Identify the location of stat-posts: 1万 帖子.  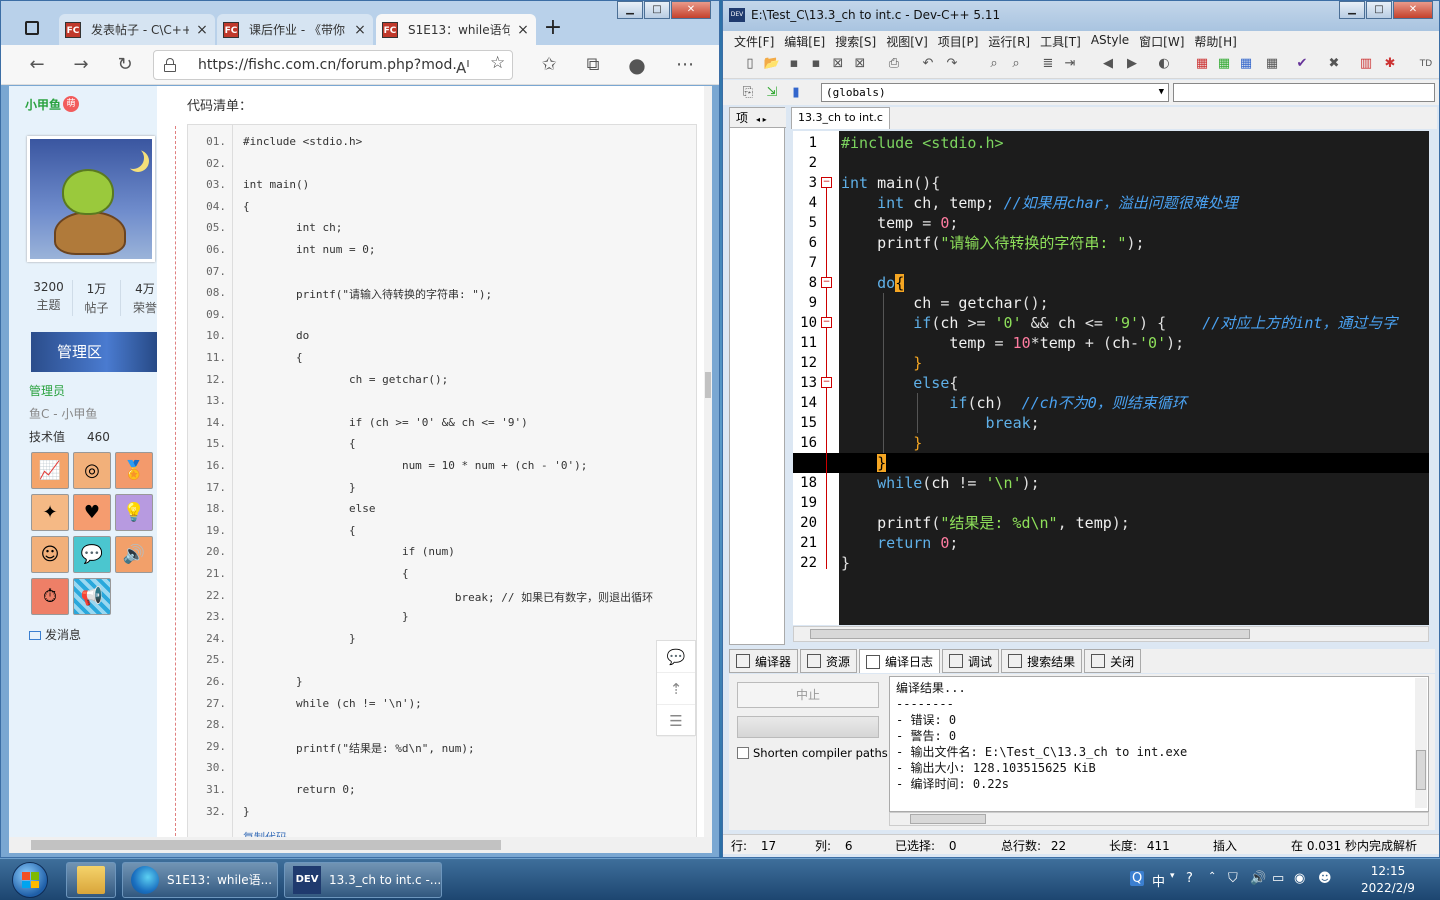
(97, 298).